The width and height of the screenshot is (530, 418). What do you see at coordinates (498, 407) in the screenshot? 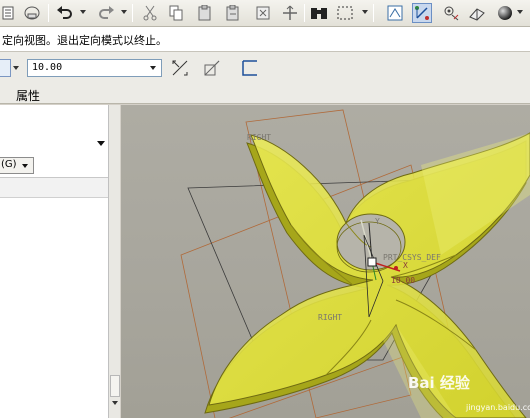
I see `watermark-url: jingyan.baidu.com` at bounding box center [498, 407].